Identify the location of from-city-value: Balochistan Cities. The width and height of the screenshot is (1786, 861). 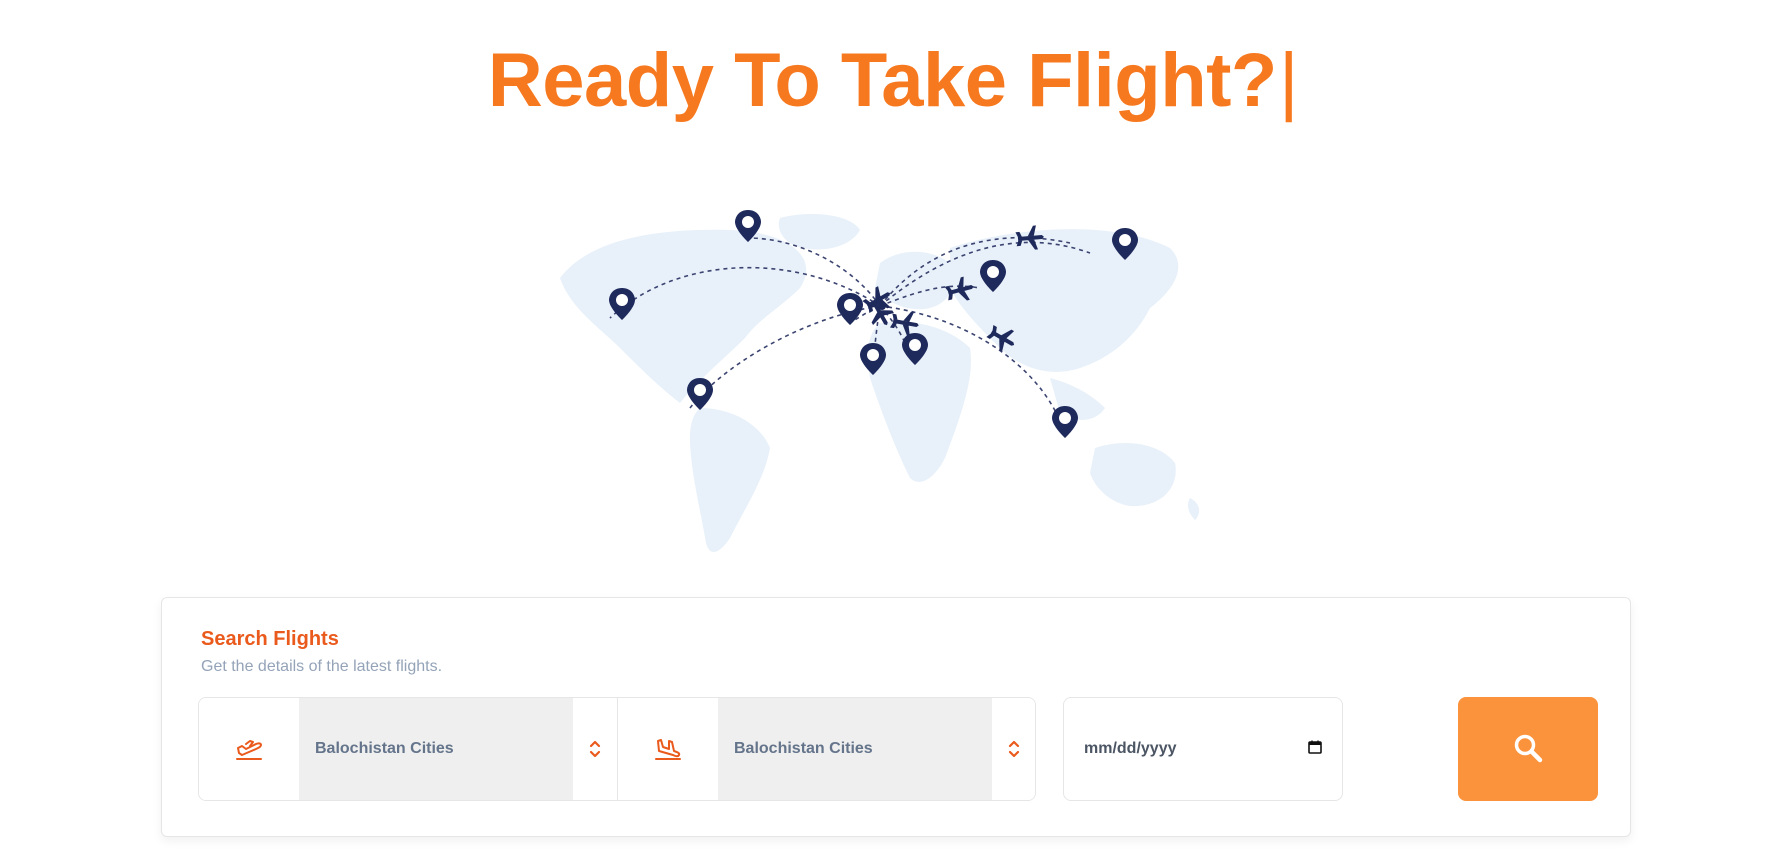
(436, 749).